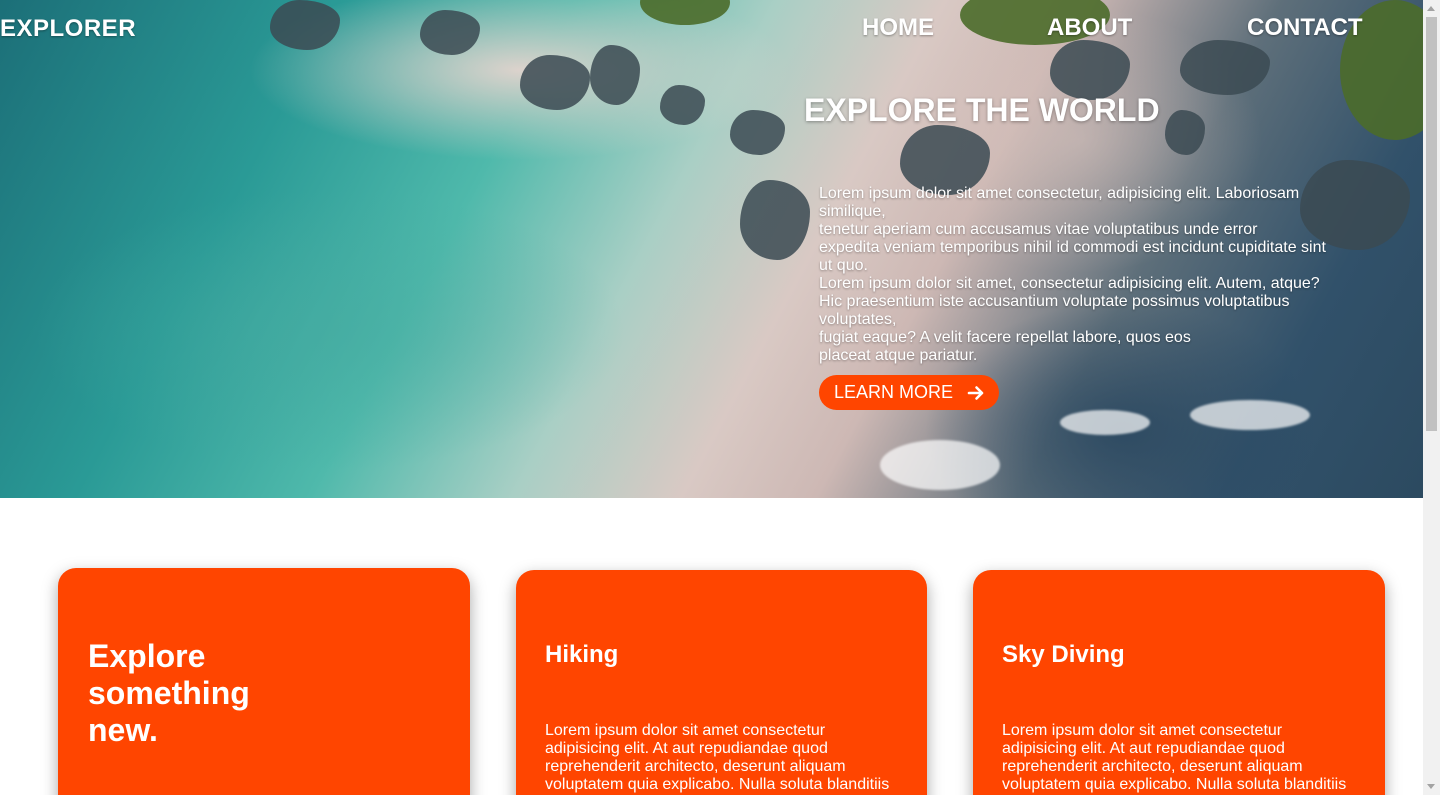 The height and width of the screenshot is (795, 1440). Describe the element at coordinates (894, 392) in the screenshot. I see `learn-more-label: LEARN MORE` at that location.